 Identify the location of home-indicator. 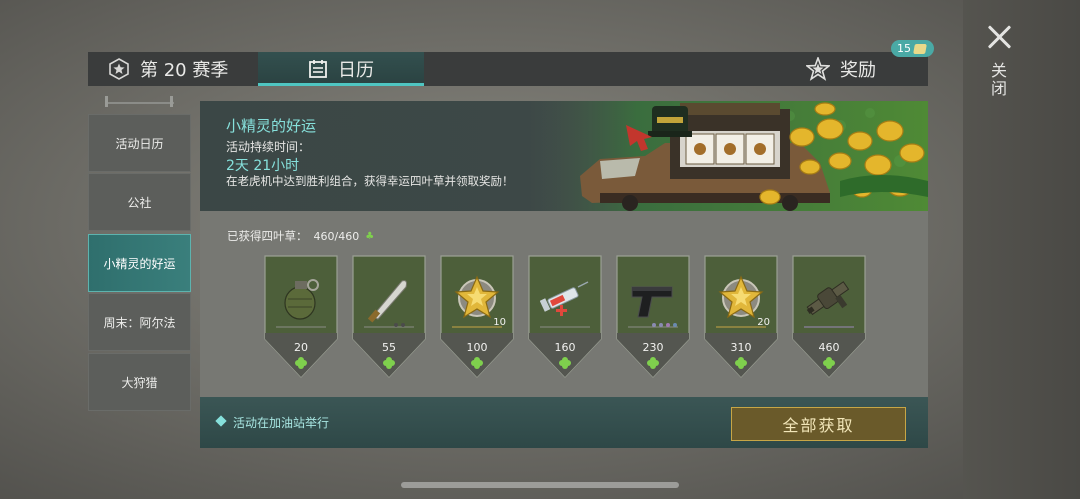
(540, 485).